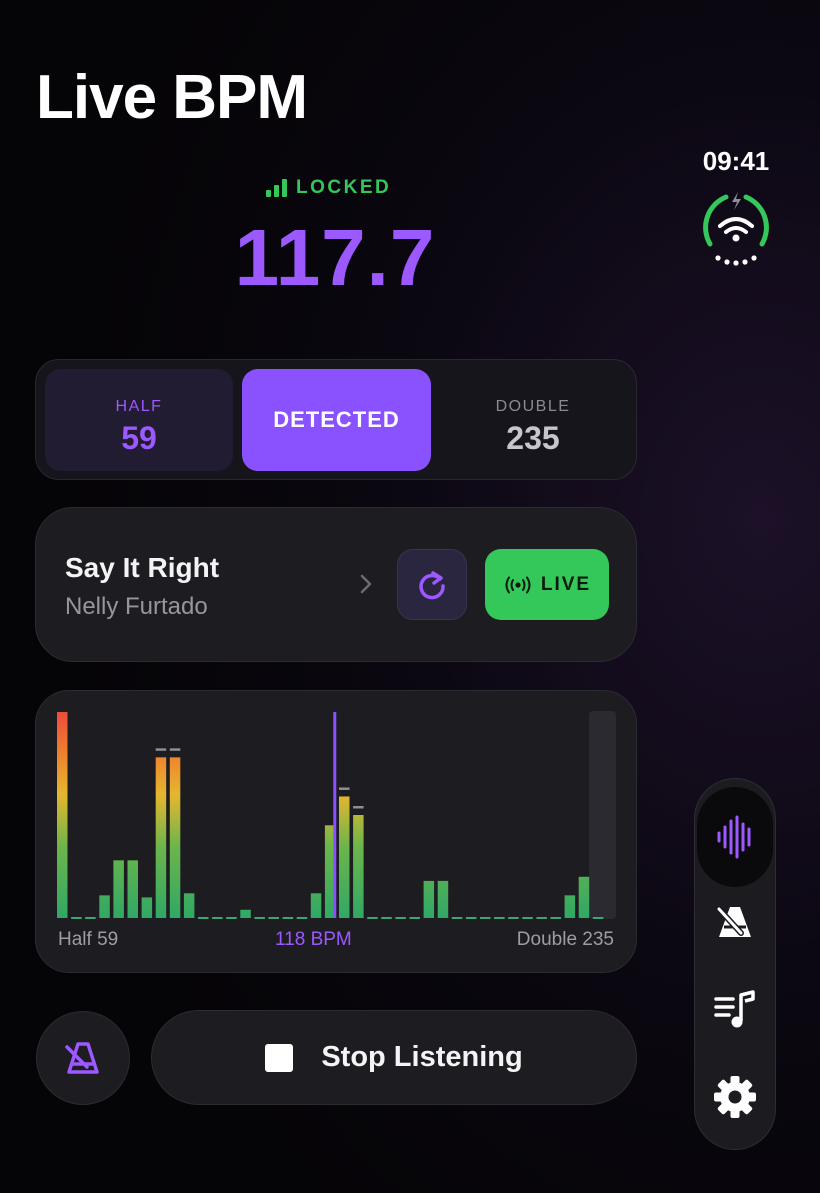 This screenshot has width=820, height=1193. I want to click on double-label: DOUBLE, so click(533, 406).